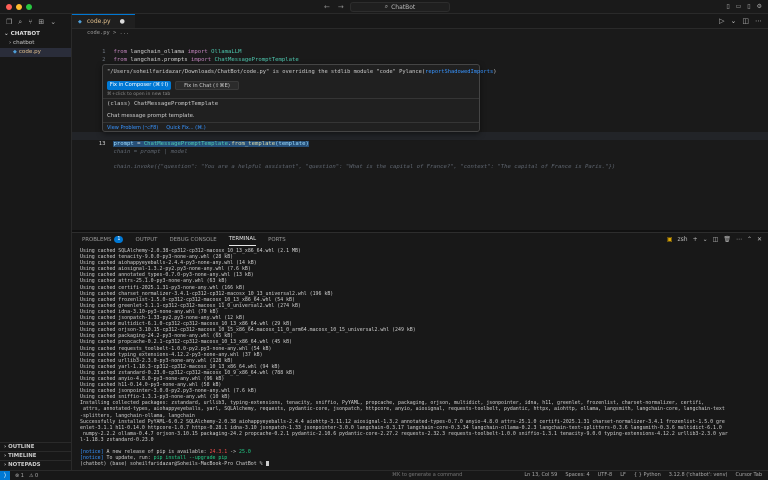 The image size is (768, 480). Describe the element at coordinates (25, 34) in the screenshot. I see `explorer-root-label: CHATBOT` at that location.